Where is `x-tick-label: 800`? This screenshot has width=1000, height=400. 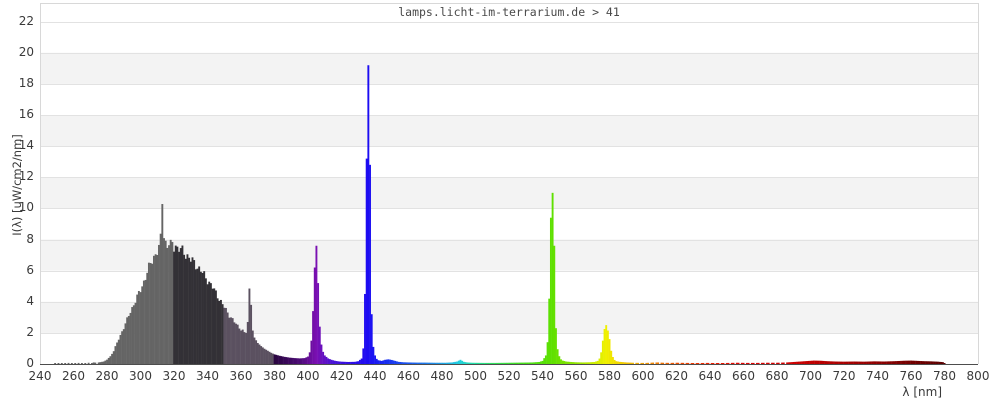 x-tick-label: 800 is located at coordinates (978, 376).